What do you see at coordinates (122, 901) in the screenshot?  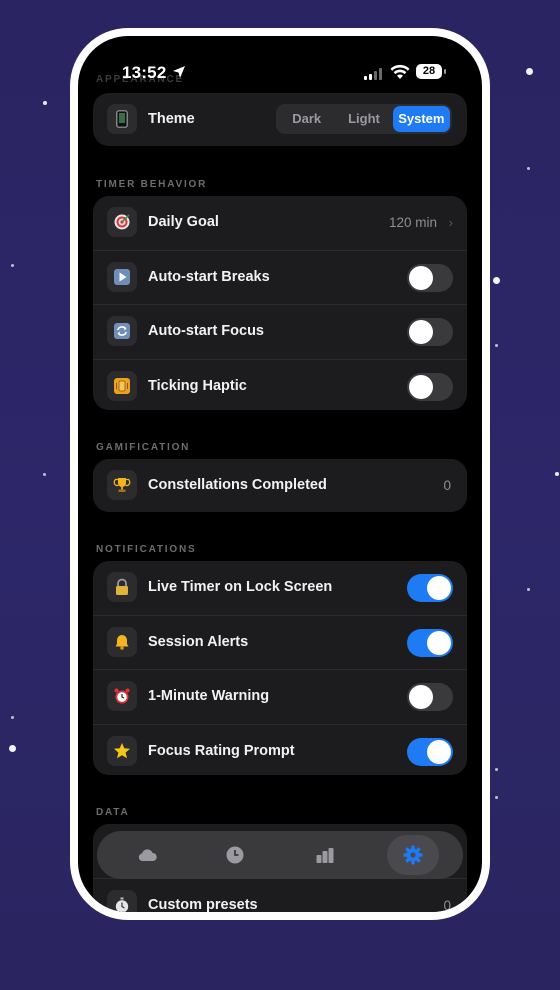 I see `stopwatch-icon` at bounding box center [122, 901].